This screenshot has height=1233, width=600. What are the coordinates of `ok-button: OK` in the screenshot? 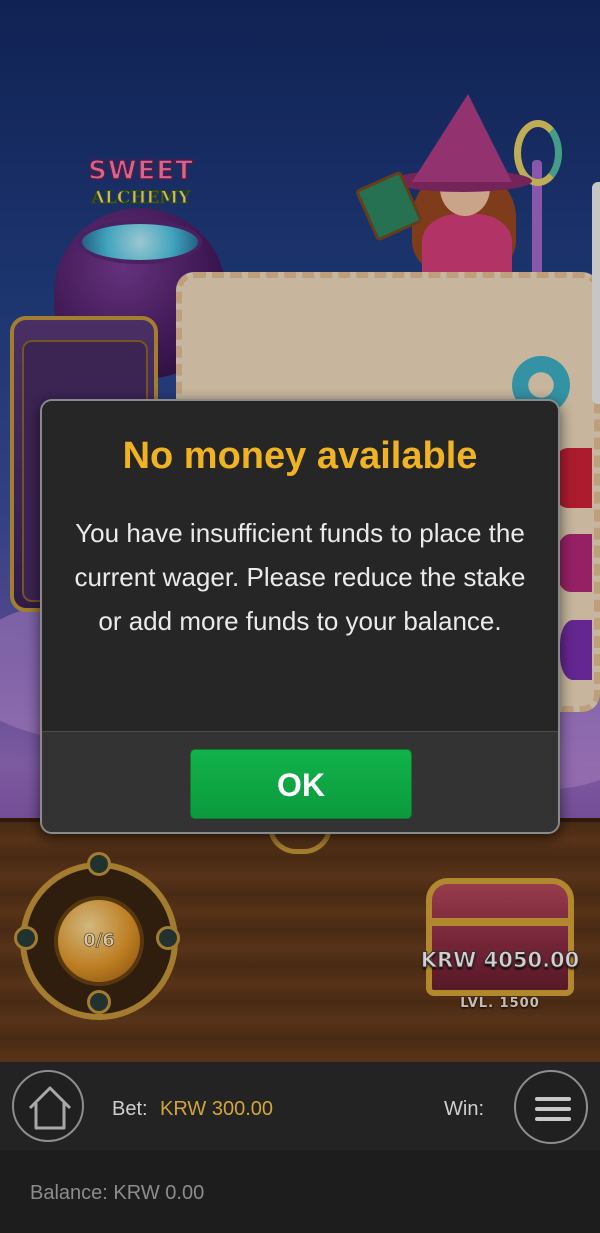 It's located at (301, 784).